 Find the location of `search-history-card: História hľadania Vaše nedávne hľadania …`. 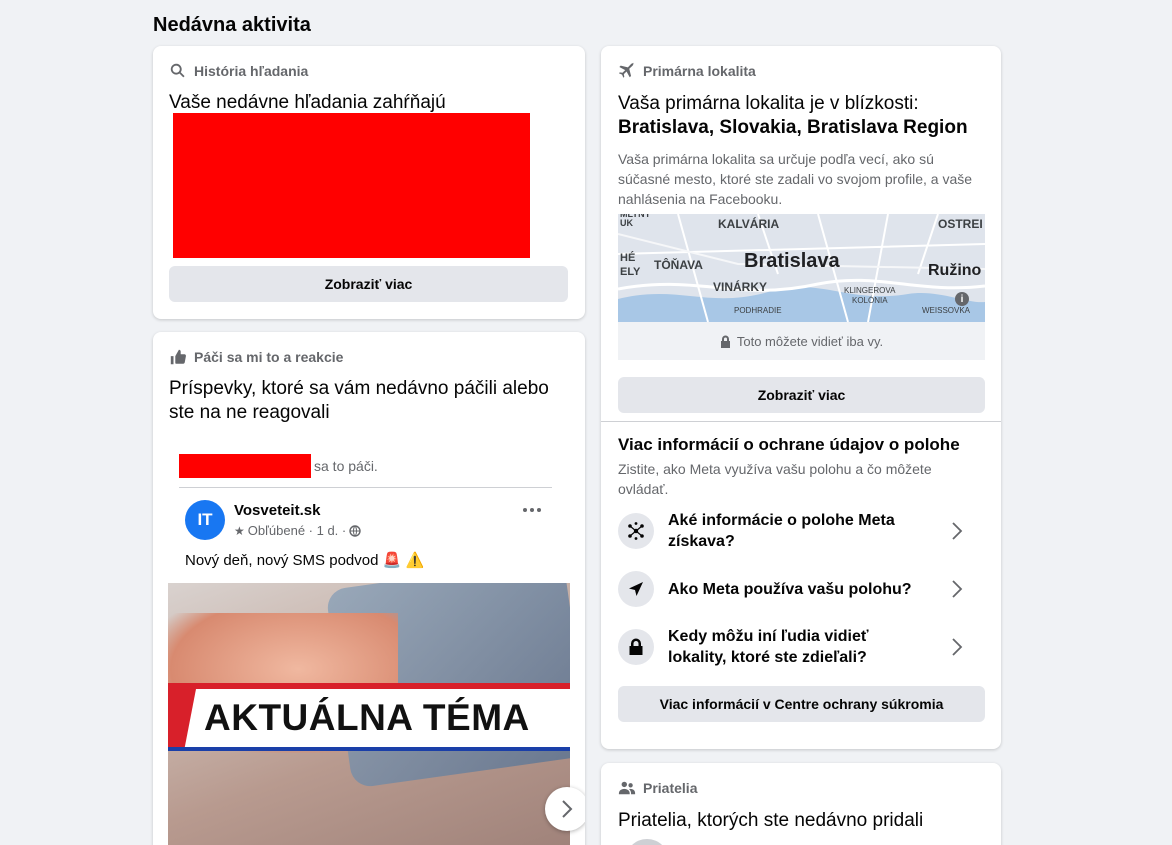

search-history-card: História hľadania Vaše nedávne hľadania … is located at coordinates (369, 182).